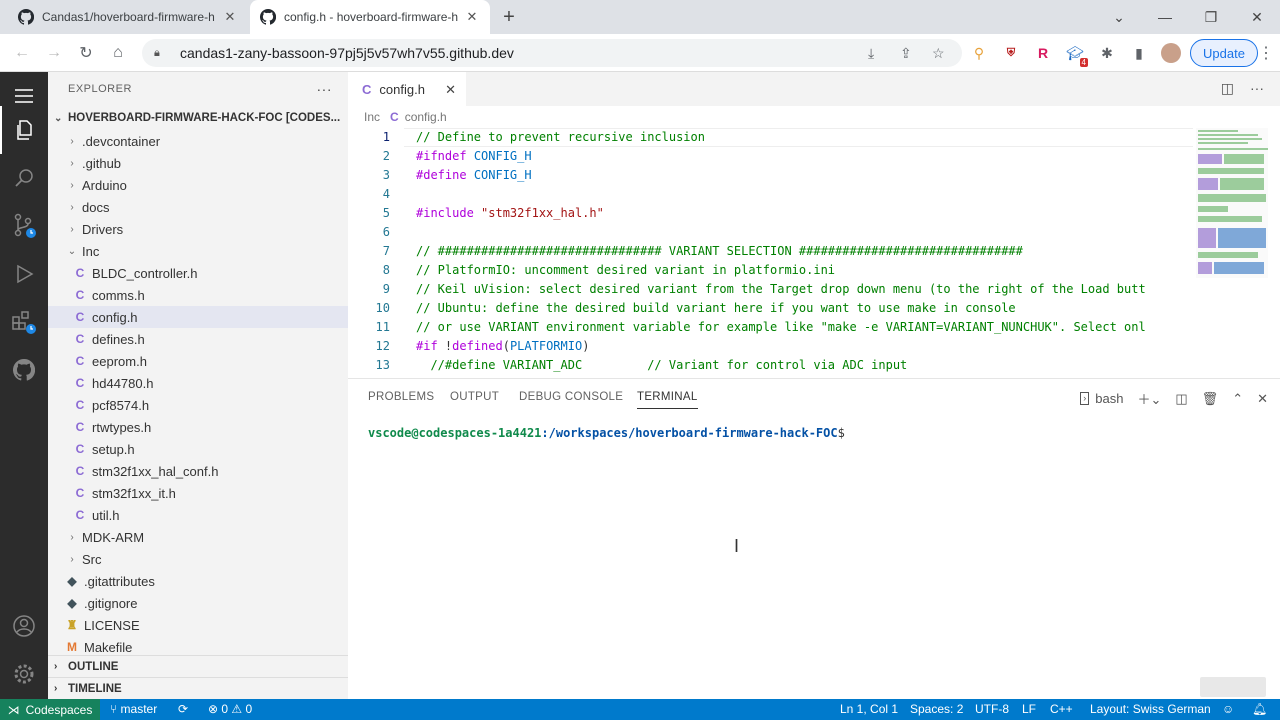  I want to click on remote-indicator: ⋊ Codespaces, so click(50, 709).